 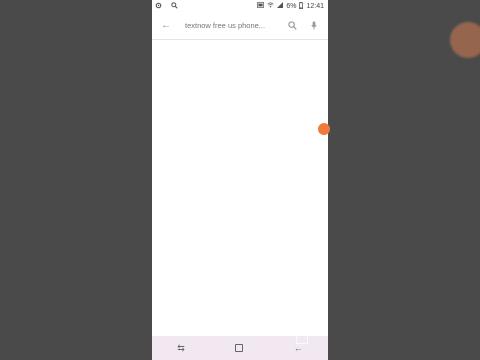 What do you see at coordinates (324, 129) in the screenshot?
I see `floating-chat-bubble` at bounding box center [324, 129].